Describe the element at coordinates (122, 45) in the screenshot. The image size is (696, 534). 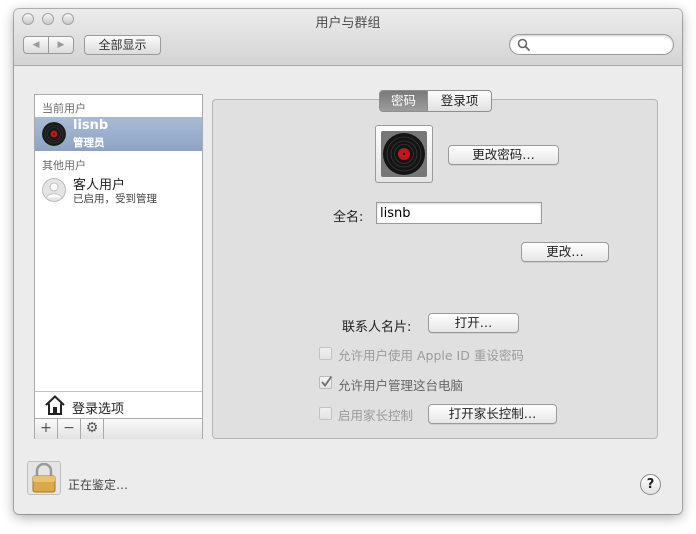
I see `show-all-button: 全部显示` at that location.